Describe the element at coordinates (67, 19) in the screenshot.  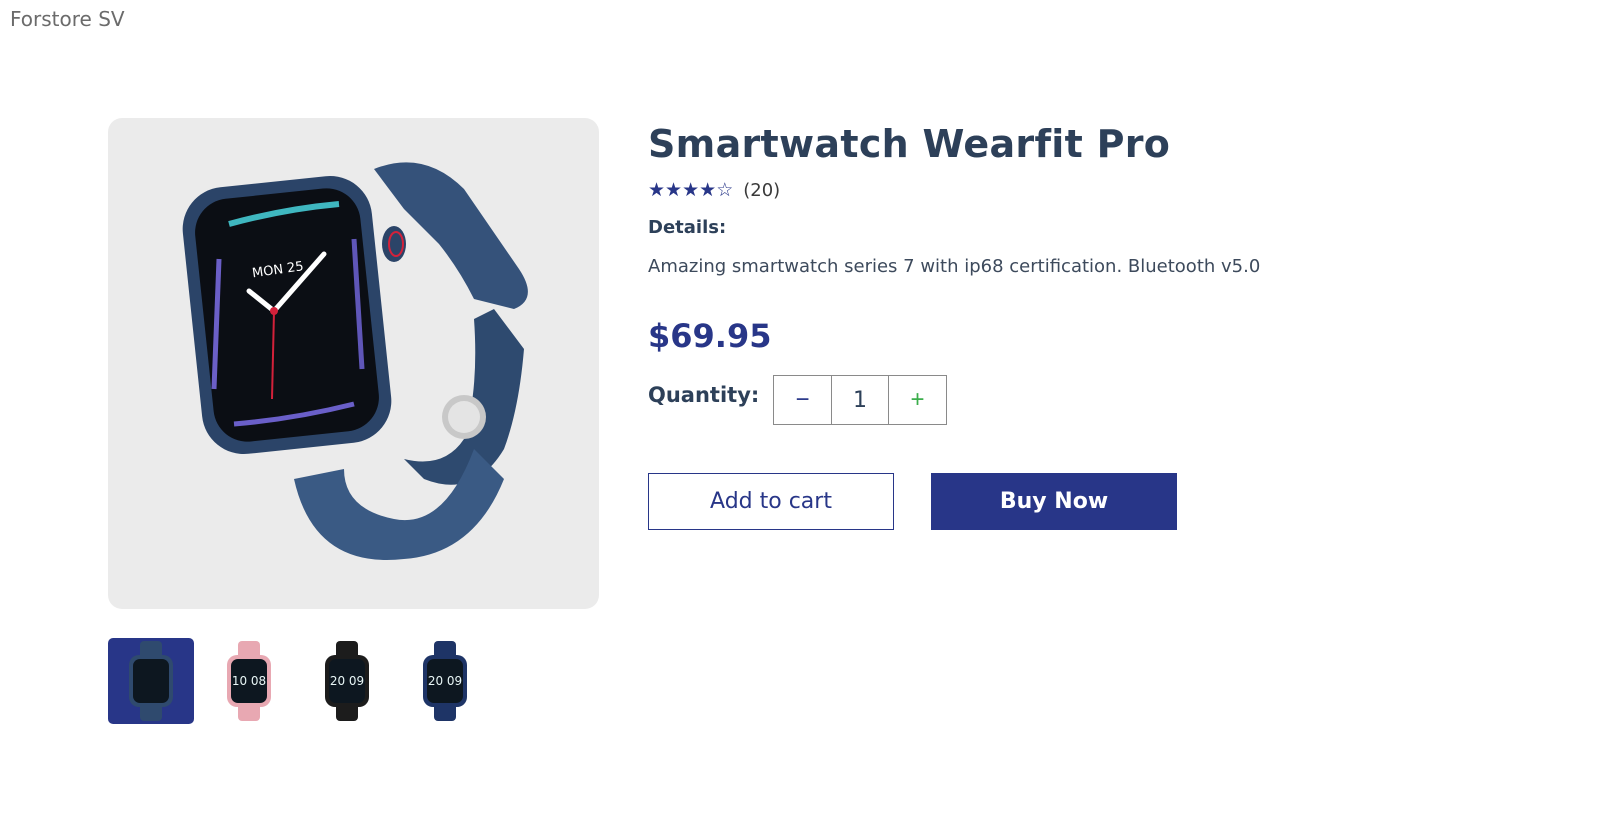
I see `site-title: Forstore SV` at that location.